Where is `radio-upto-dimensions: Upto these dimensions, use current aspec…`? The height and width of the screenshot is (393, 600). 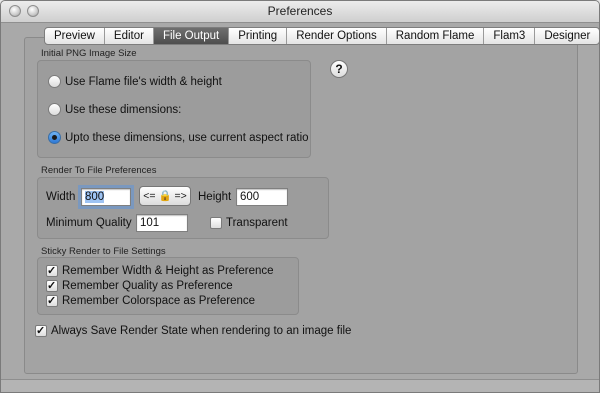
radio-upto-dimensions: Upto these dimensions, use current aspec… is located at coordinates (178, 137).